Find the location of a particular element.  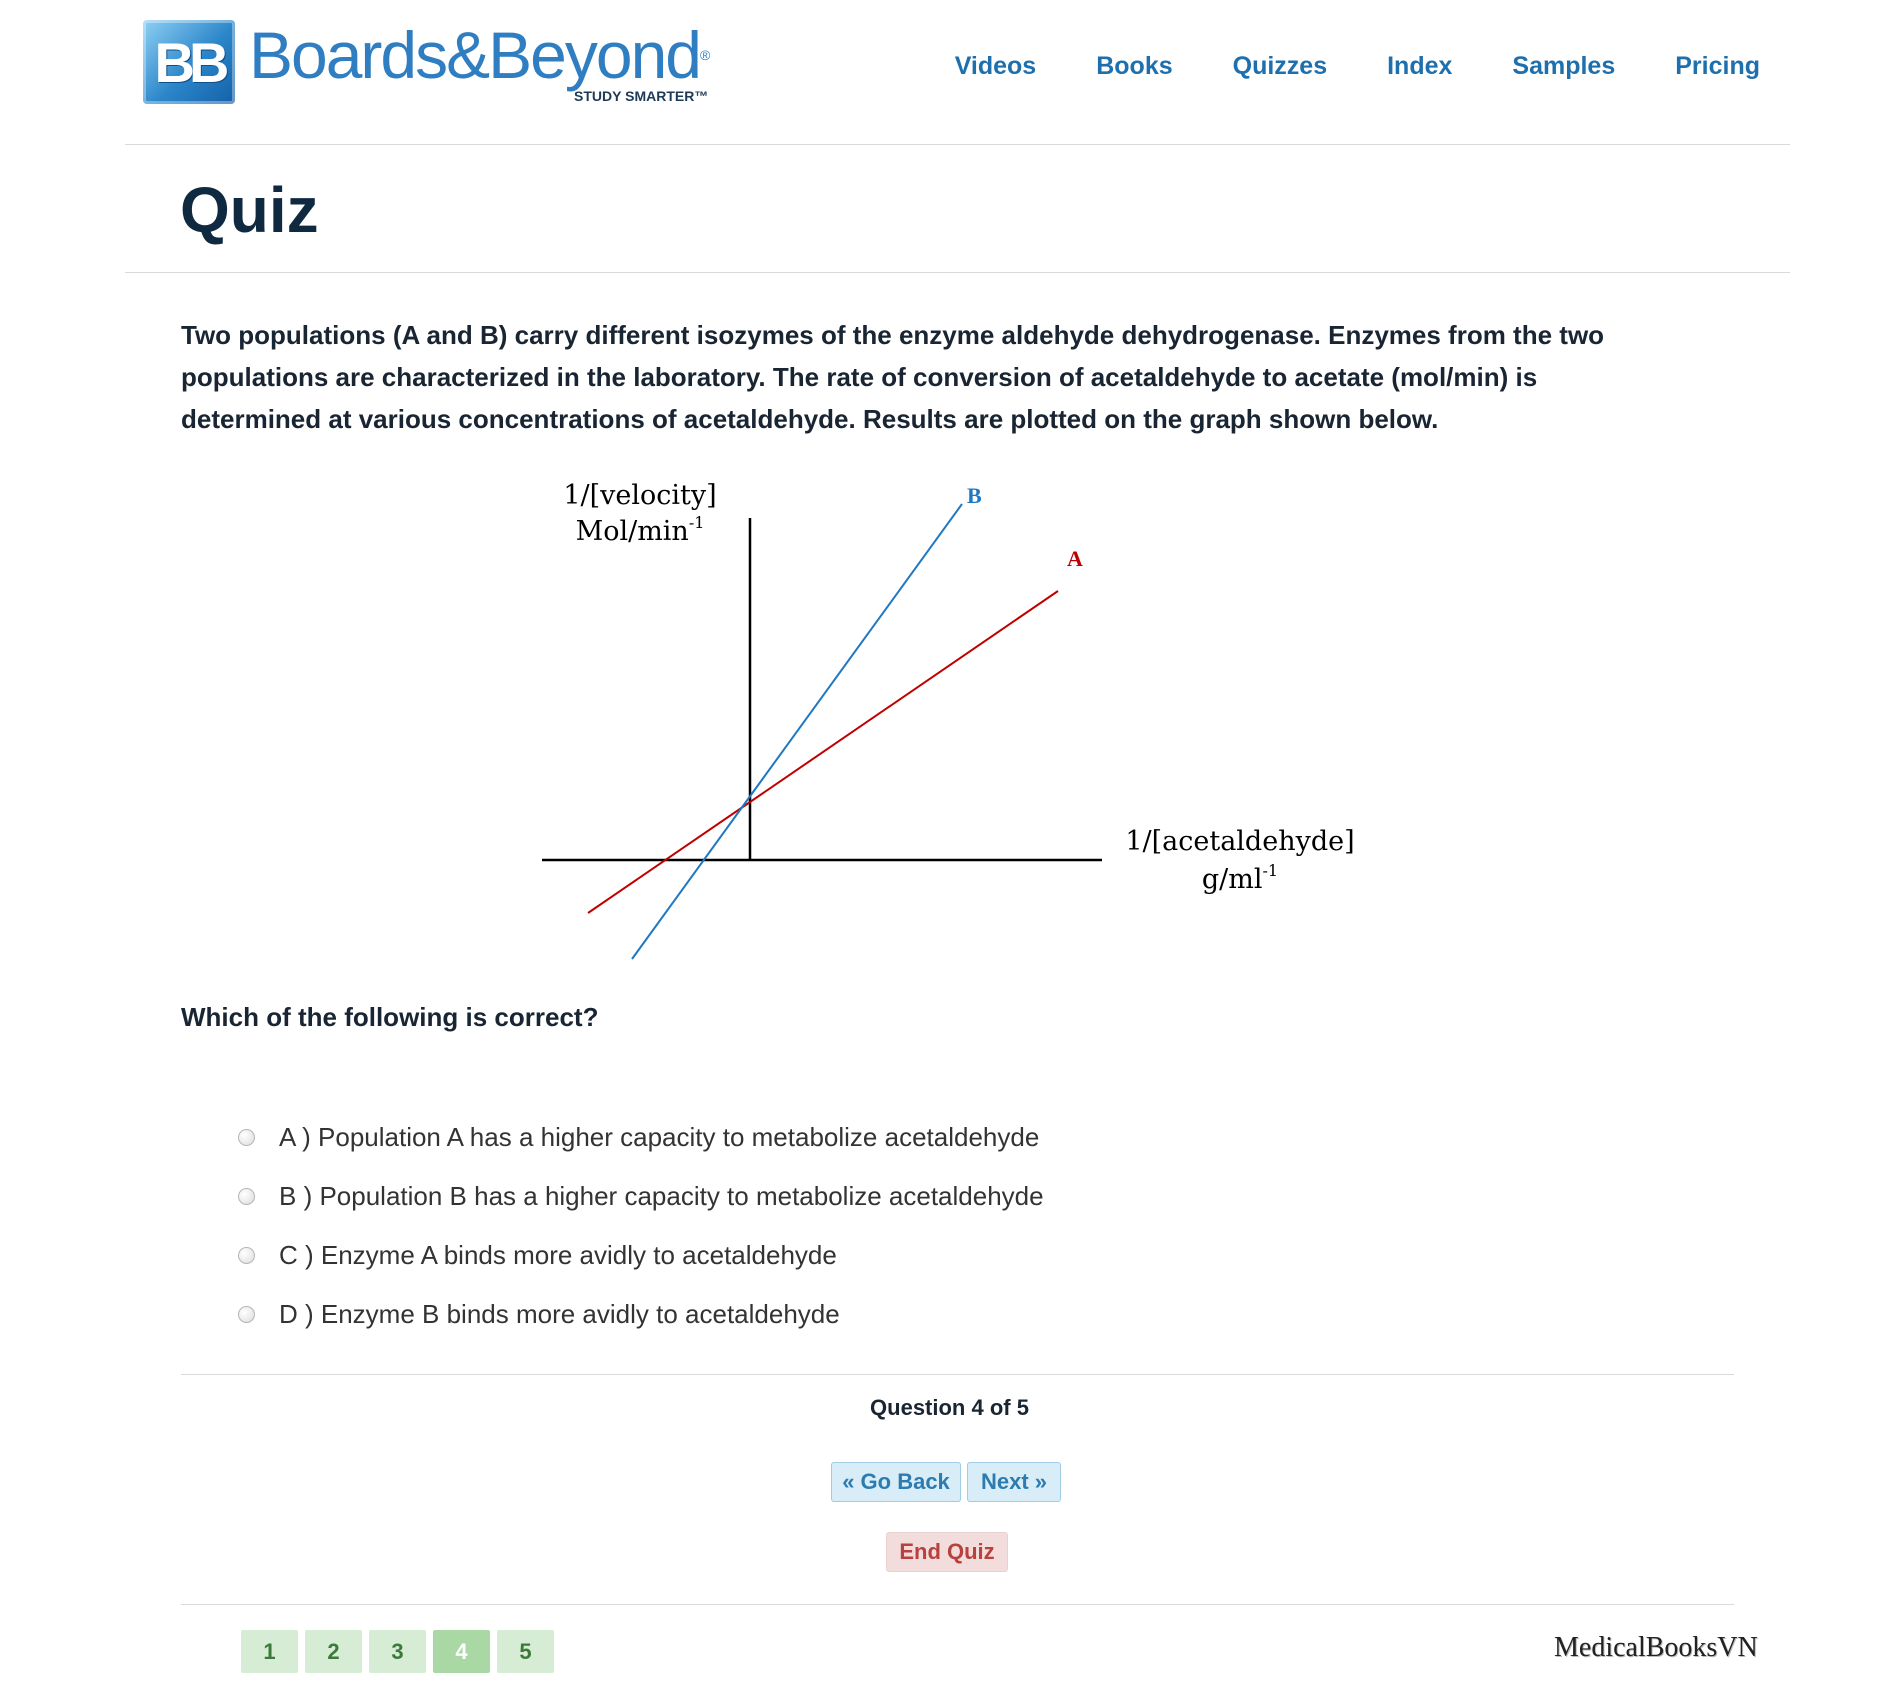

radio-b is located at coordinates (246, 1196).